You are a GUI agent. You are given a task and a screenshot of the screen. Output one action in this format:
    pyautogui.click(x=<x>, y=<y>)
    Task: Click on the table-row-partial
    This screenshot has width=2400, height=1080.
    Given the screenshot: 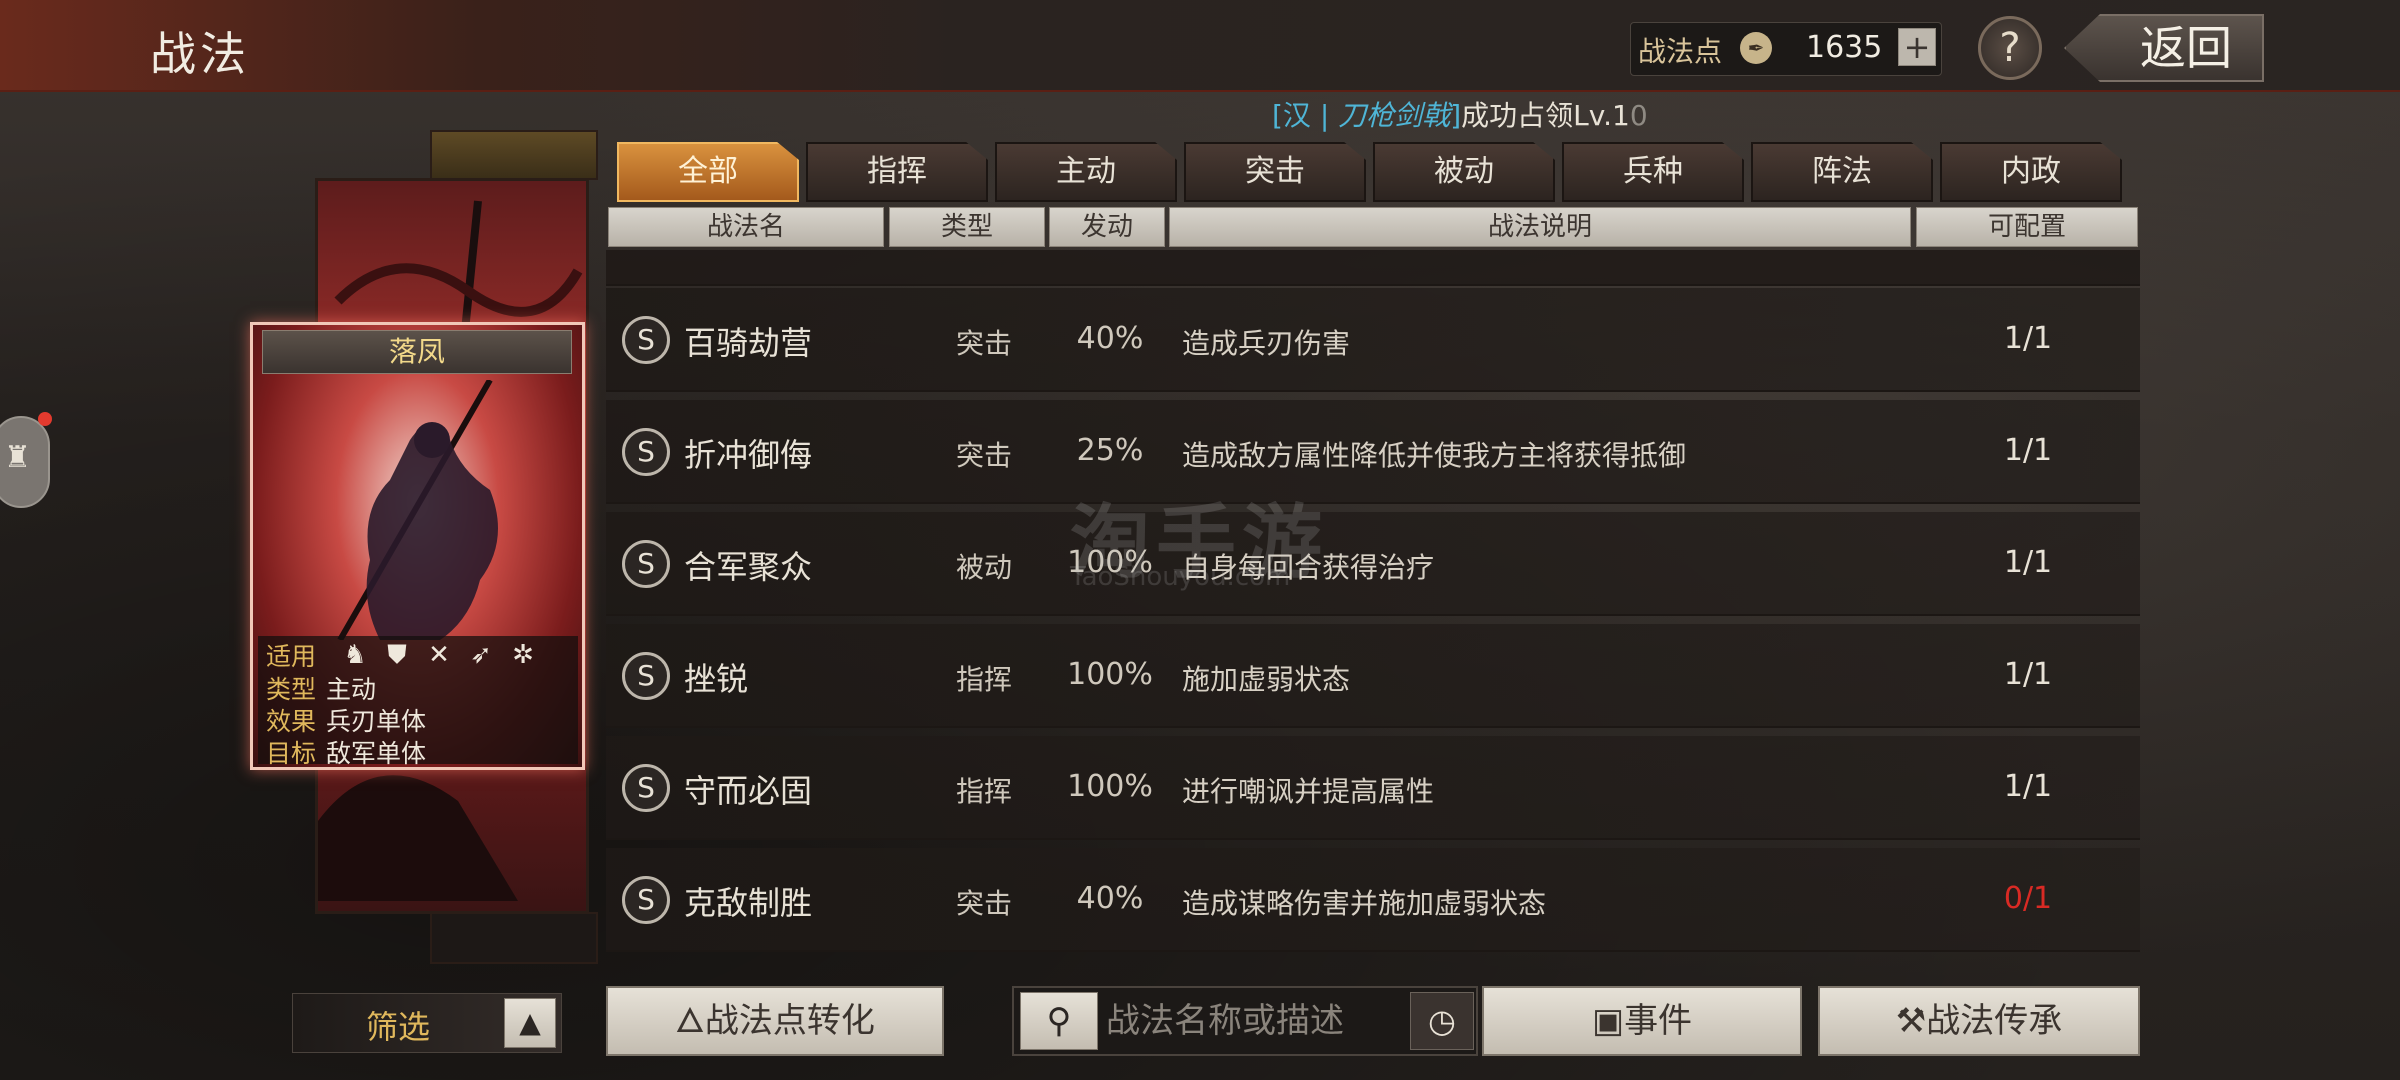 What is the action you would take?
    pyautogui.click(x=1373, y=268)
    